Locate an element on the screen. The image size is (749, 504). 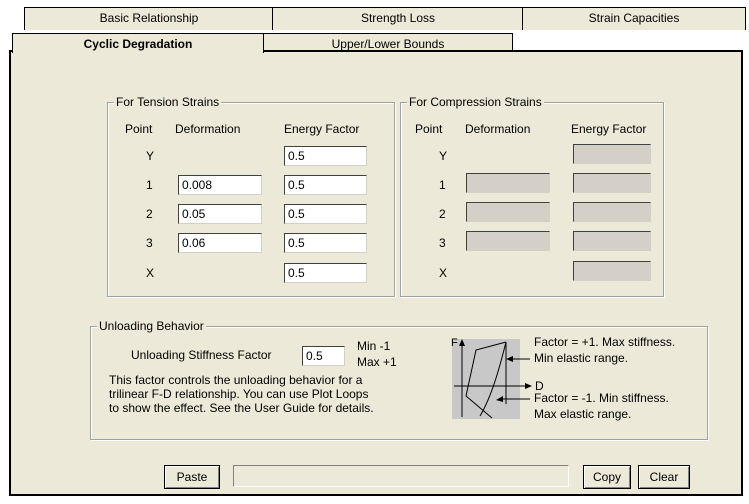
compression-2-deformation-field is located at coordinates (508, 212).